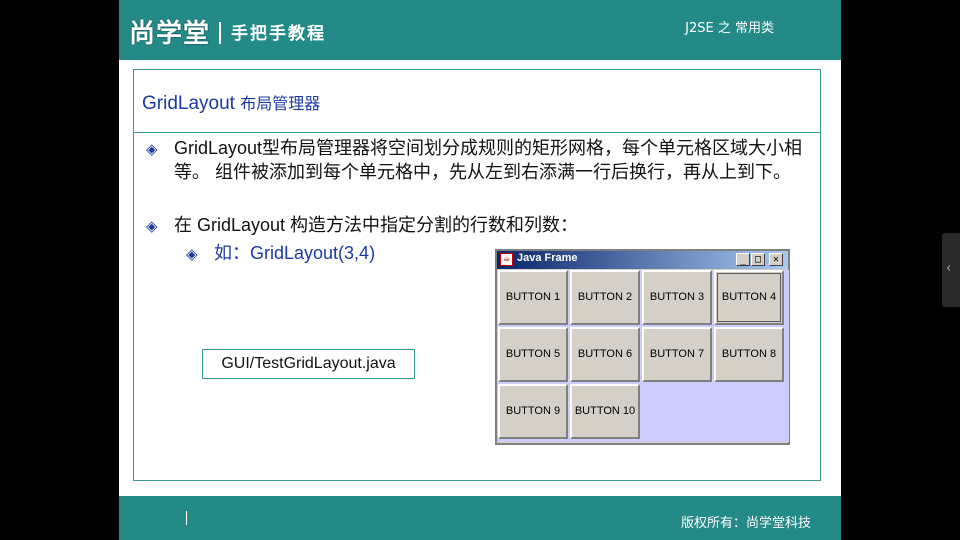  I want to click on grid-button-6: BUTTON 6, so click(605, 354).